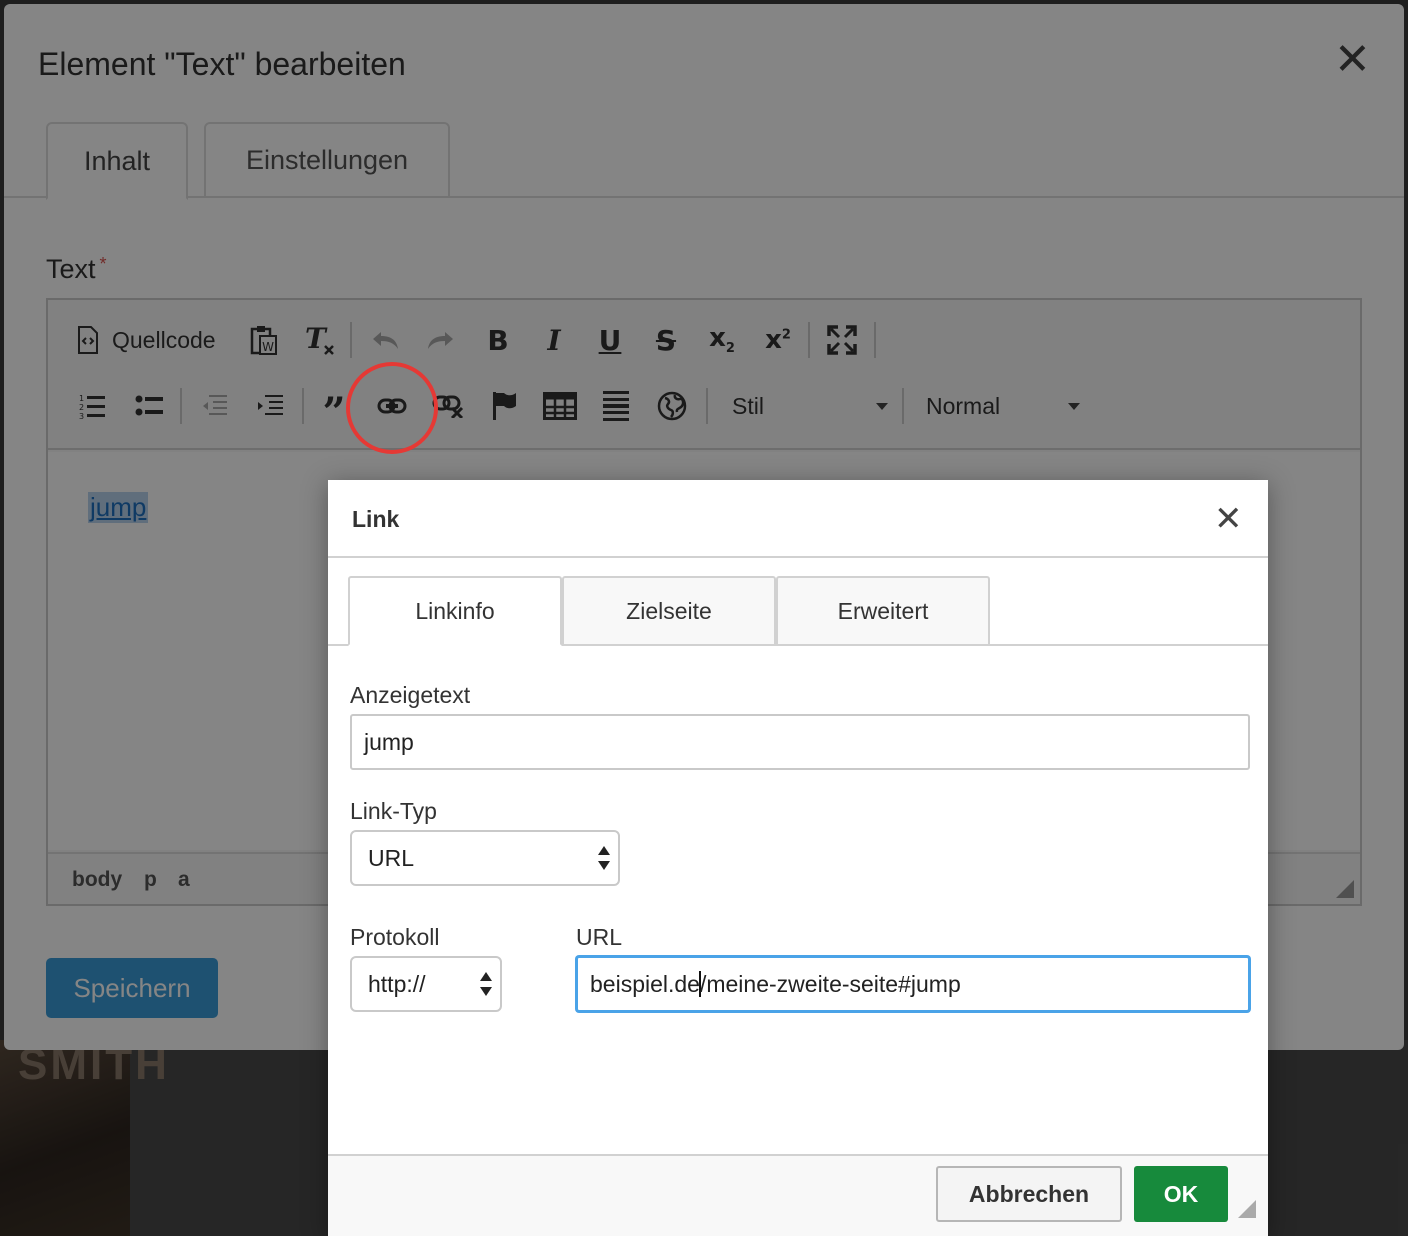 The height and width of the screenshot is (1236, 1408). I want to click on link-type-label: Link-Typ, so click(393, 811).